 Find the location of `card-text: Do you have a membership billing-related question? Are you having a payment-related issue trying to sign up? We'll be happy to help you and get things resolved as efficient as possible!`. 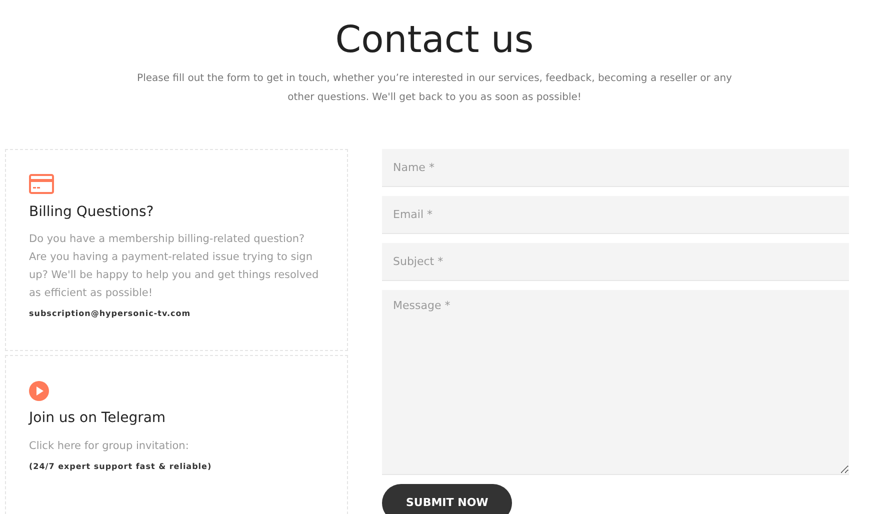

card-text: Do you have a membership billing-related question? Are you having a payment-related issue trying to sign up? We'll be happy to help you and get things resolved as efficient as possible! is located at coordinates (174, 267).